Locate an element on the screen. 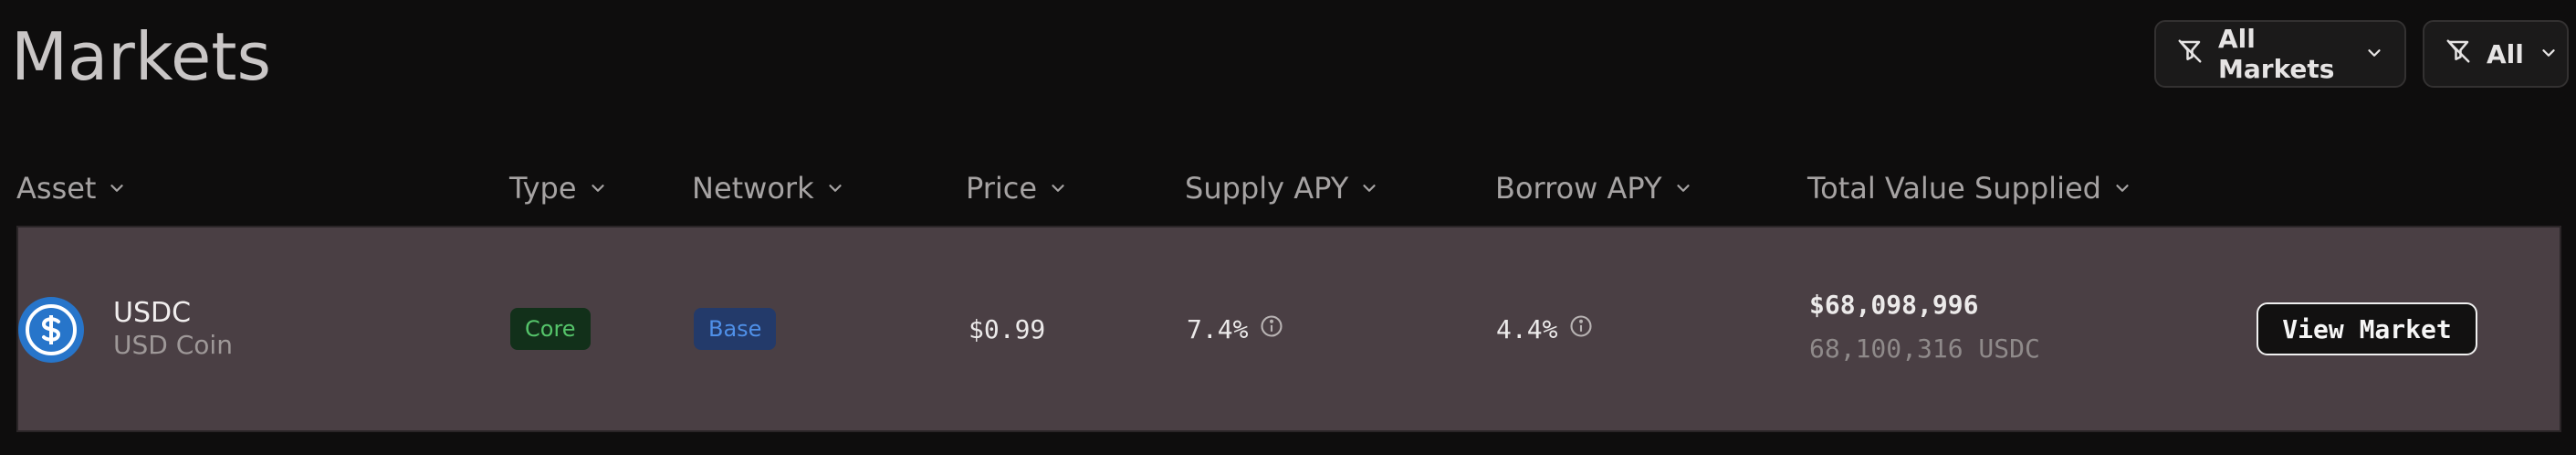  supply-apy-cell: 7.4% is located at coordinates (1235, 329).